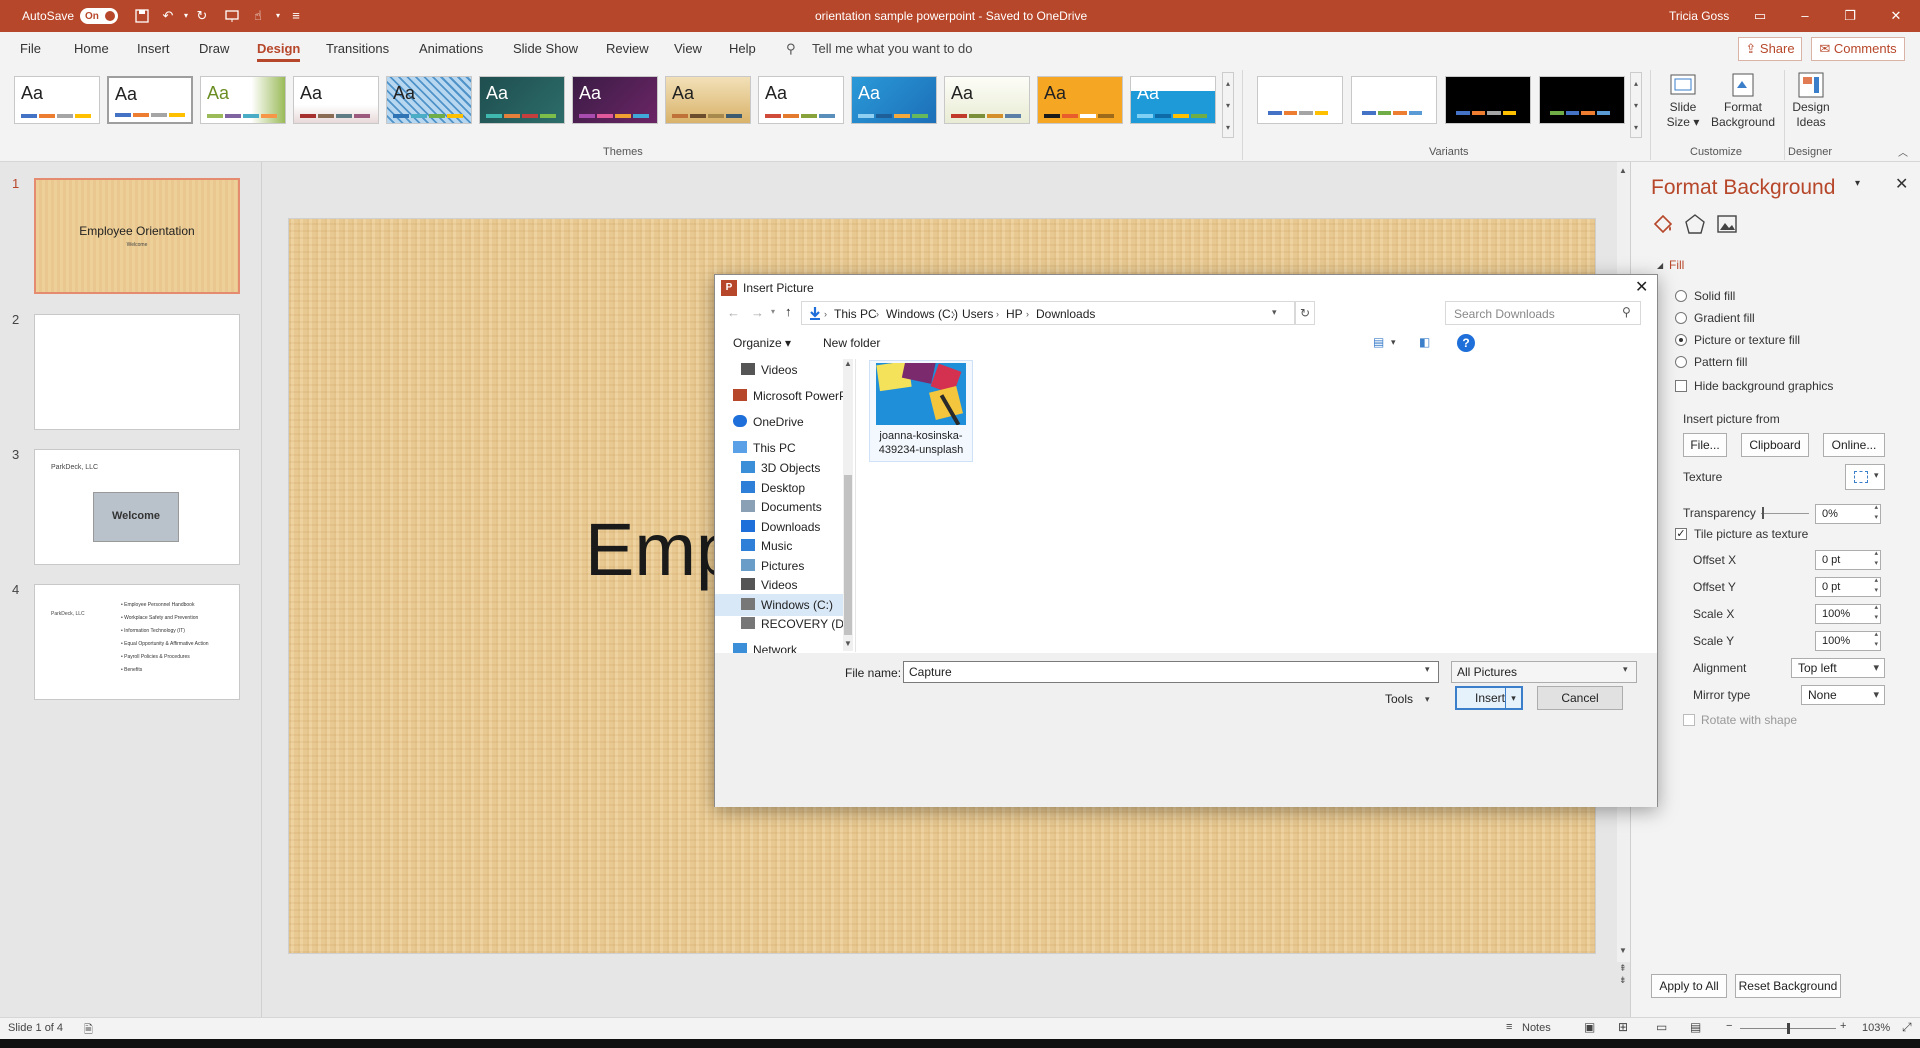 This screenshot has width=1920, height=1048. What do you see at coordinates (258, 16) in the screenshot?
I see `touch-mode-icon: ☝` at bounding box center [258, 16].